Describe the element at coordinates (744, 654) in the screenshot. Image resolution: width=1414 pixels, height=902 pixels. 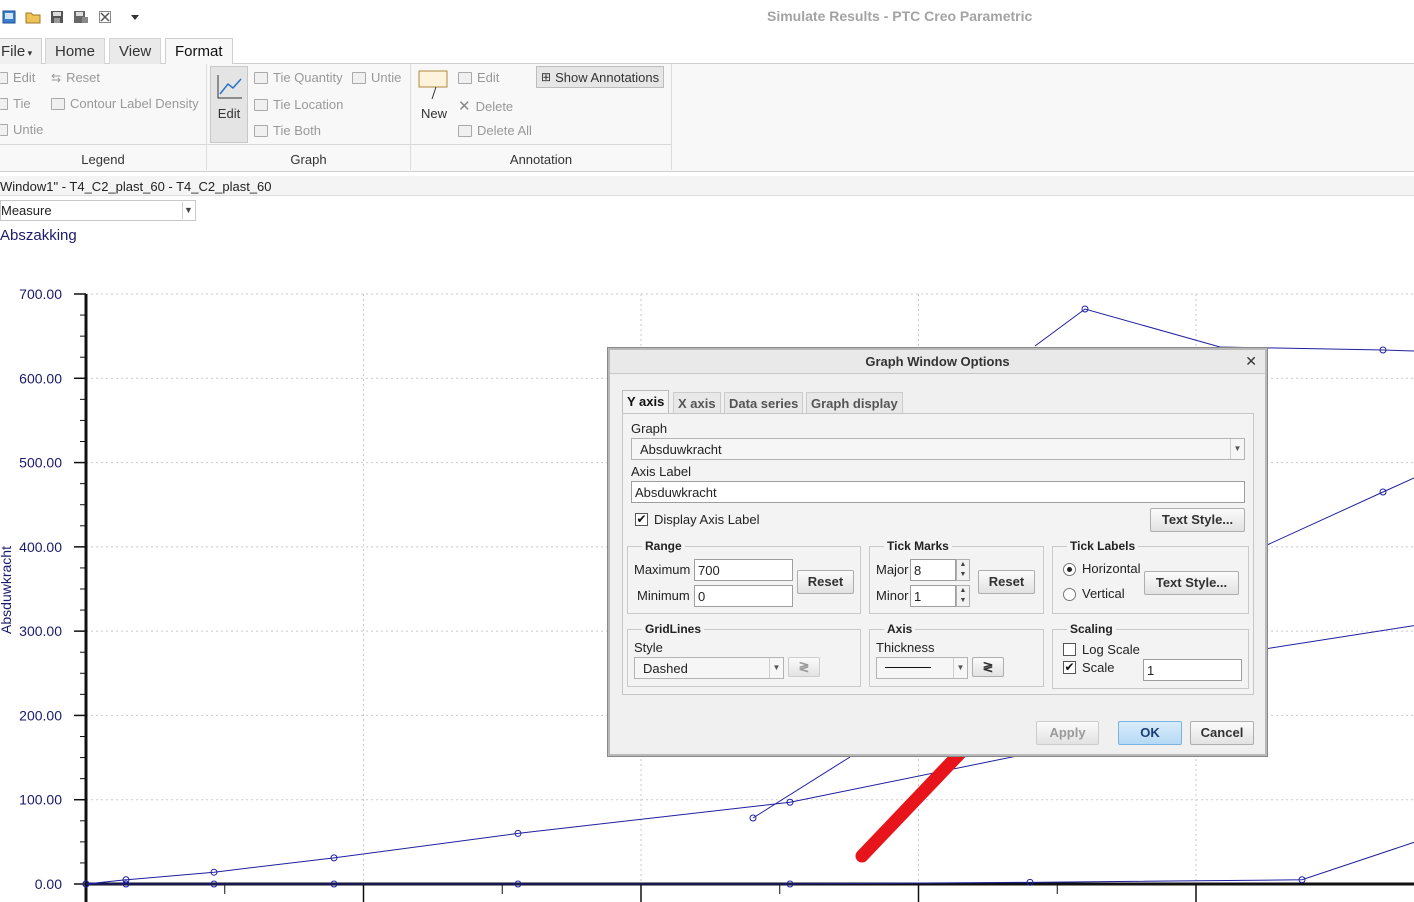
I see `gridlines-fieldset: GridLines Style Dashed ▼ ≷` at that location.